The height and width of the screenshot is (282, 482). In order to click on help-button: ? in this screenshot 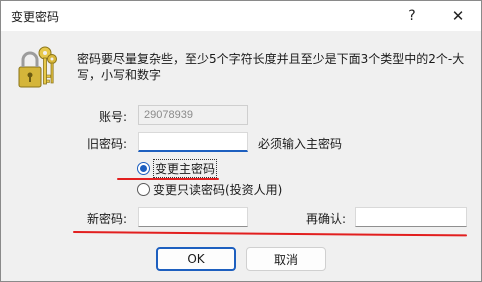, I will do `click(412, 16)`.